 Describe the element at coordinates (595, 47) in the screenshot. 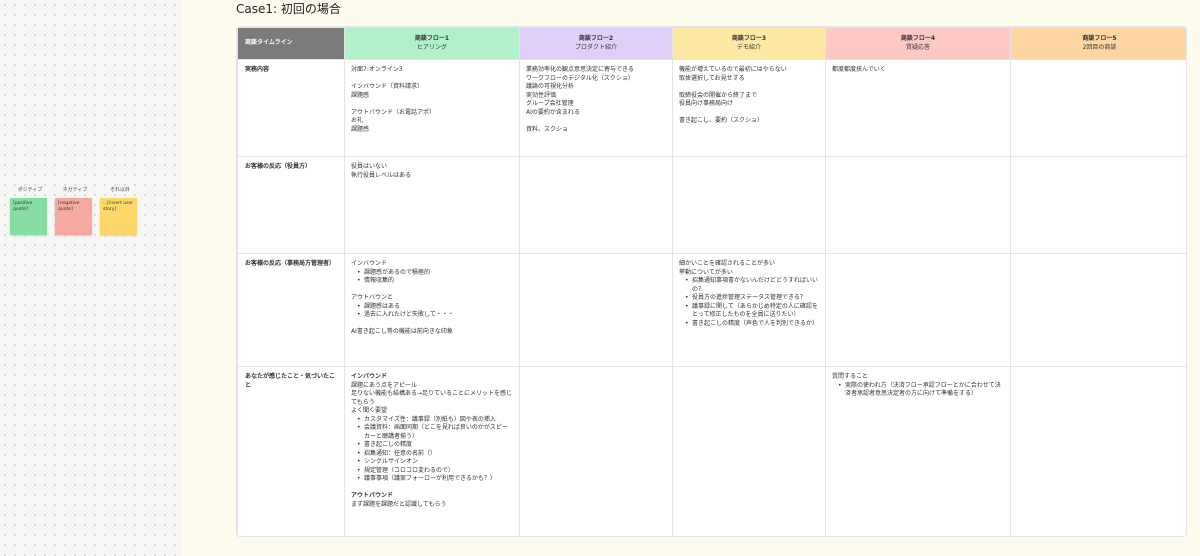

I see `stage-subtitle: プロダクト紹介` at that location.